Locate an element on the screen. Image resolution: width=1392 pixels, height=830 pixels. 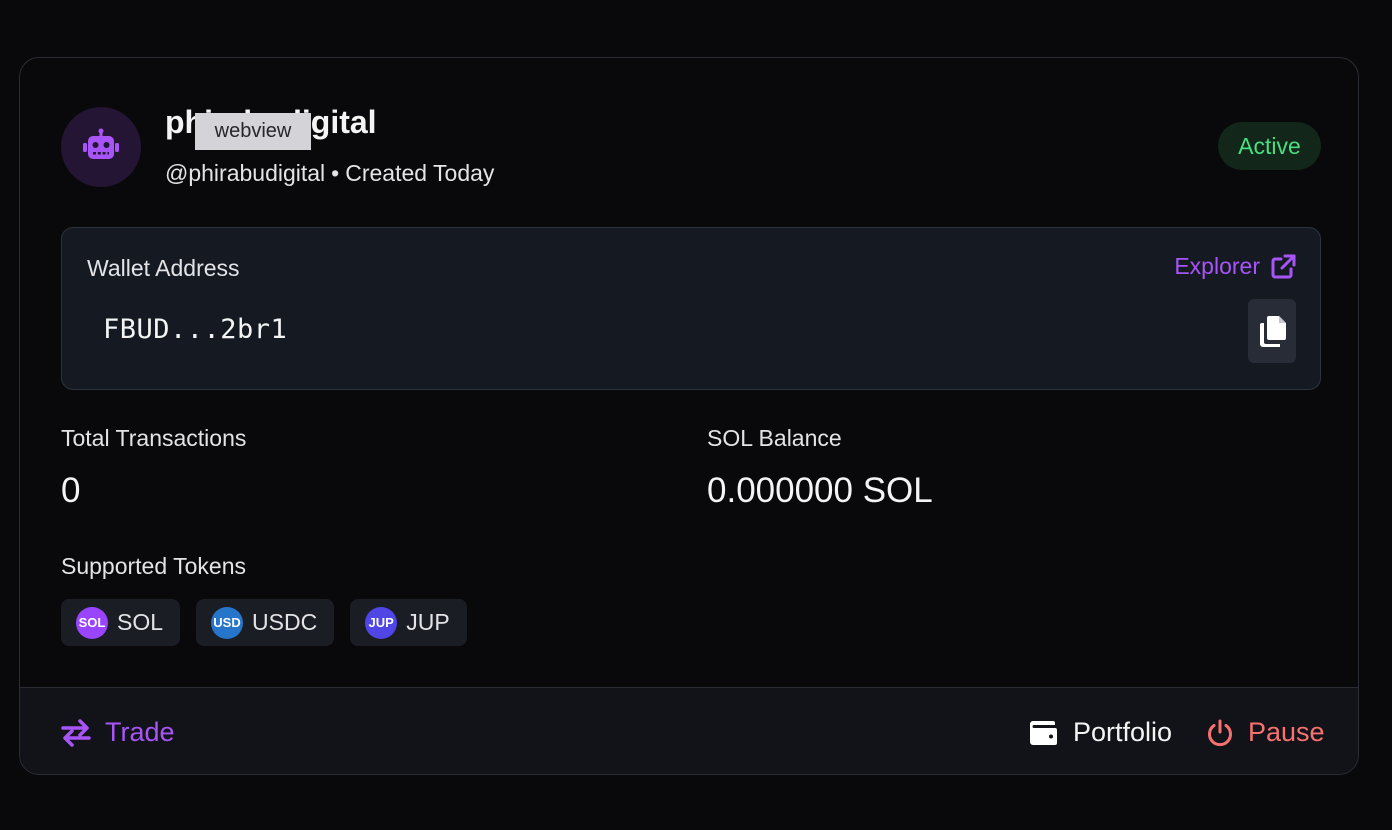
bot-avatar is located at coordinates (101, 147).